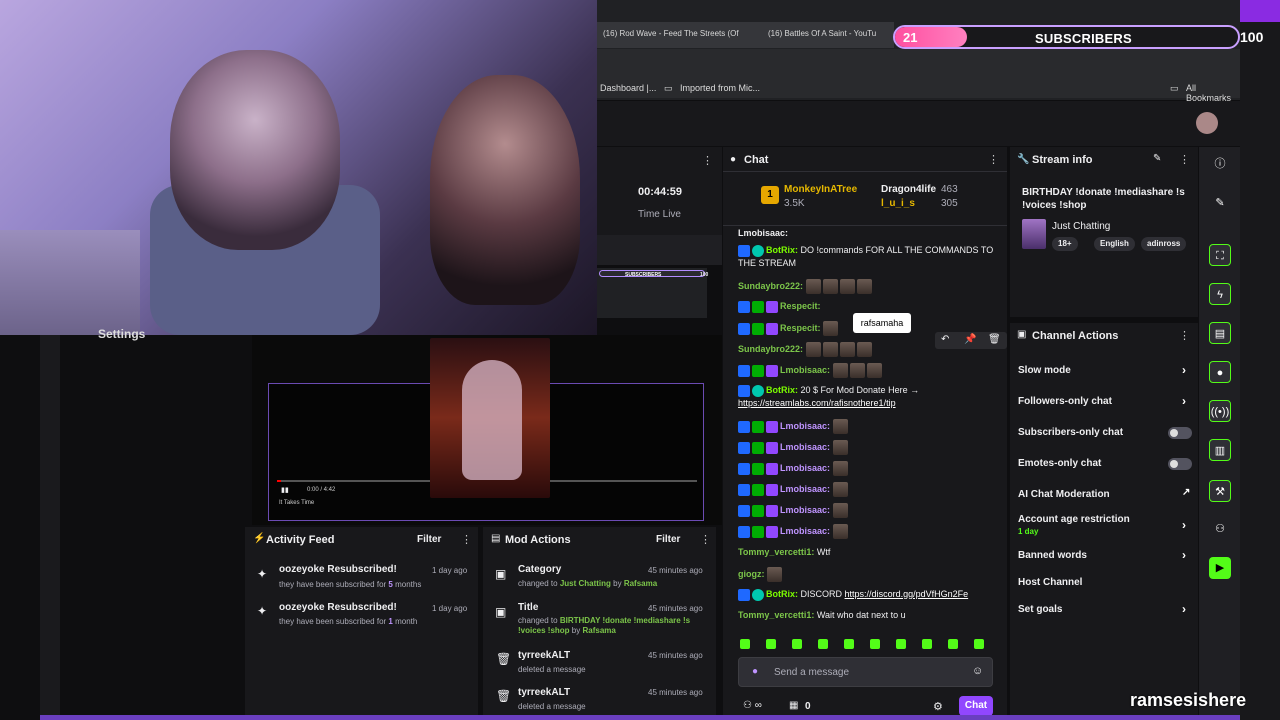 Image resolution: width=1280 pixels, height=720 pixels. I want to click on banned-words-item: Banned words, so click(1052, 555).